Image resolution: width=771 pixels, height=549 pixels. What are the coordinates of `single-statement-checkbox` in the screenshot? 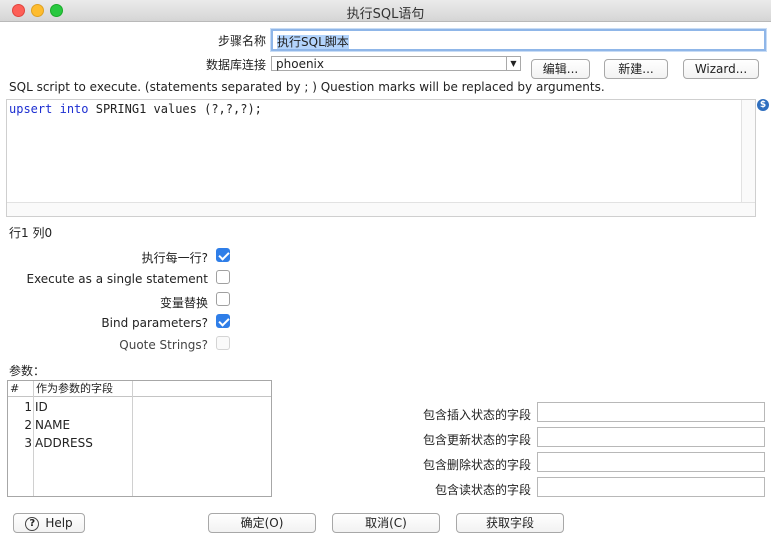 It's located at (223, 277).